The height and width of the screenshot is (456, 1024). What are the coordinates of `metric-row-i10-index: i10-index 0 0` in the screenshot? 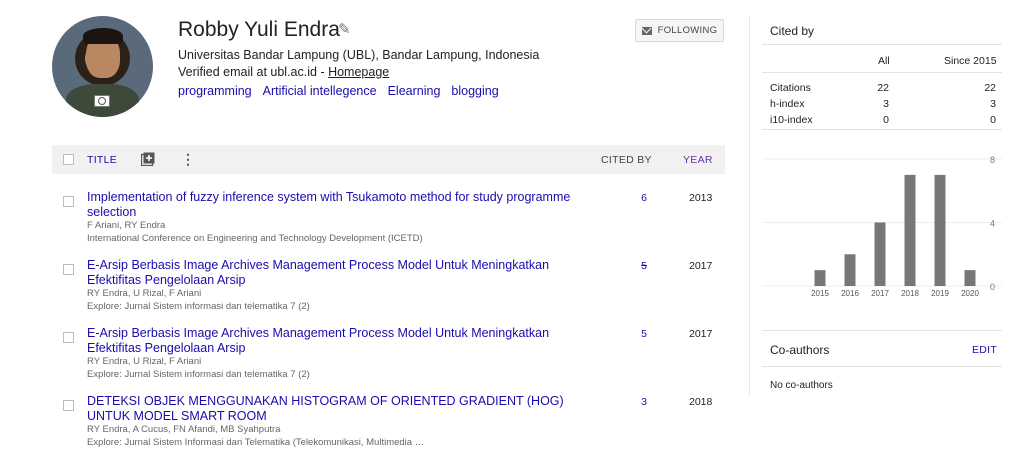 It's located at (883, 121).